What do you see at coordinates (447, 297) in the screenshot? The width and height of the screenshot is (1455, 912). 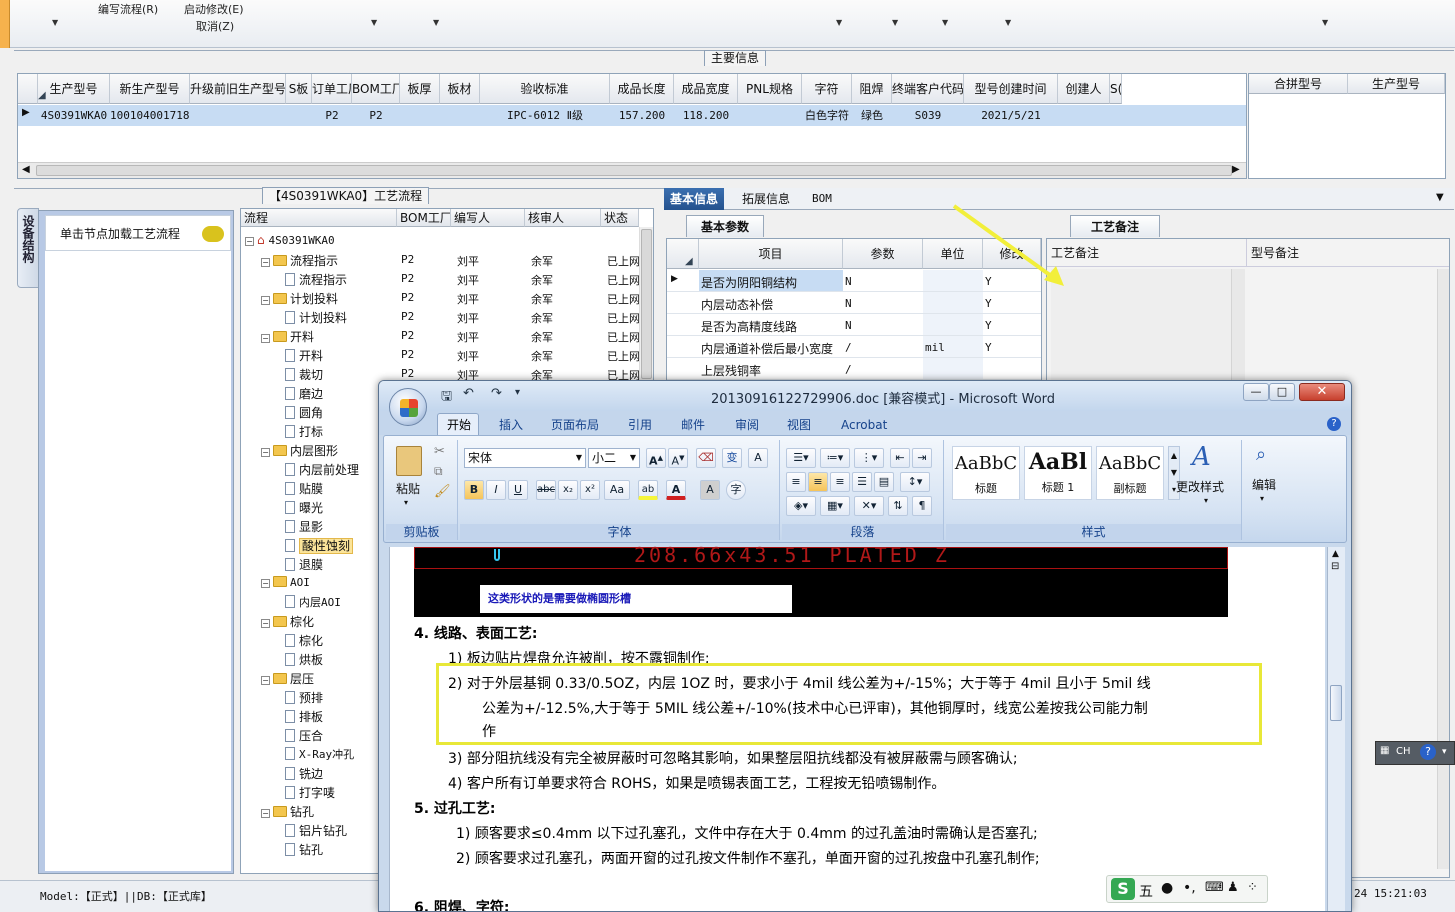 I see `tree-node: − 计划投料 P2 刘平 余军 已上网` at bounding box center [447, 297].